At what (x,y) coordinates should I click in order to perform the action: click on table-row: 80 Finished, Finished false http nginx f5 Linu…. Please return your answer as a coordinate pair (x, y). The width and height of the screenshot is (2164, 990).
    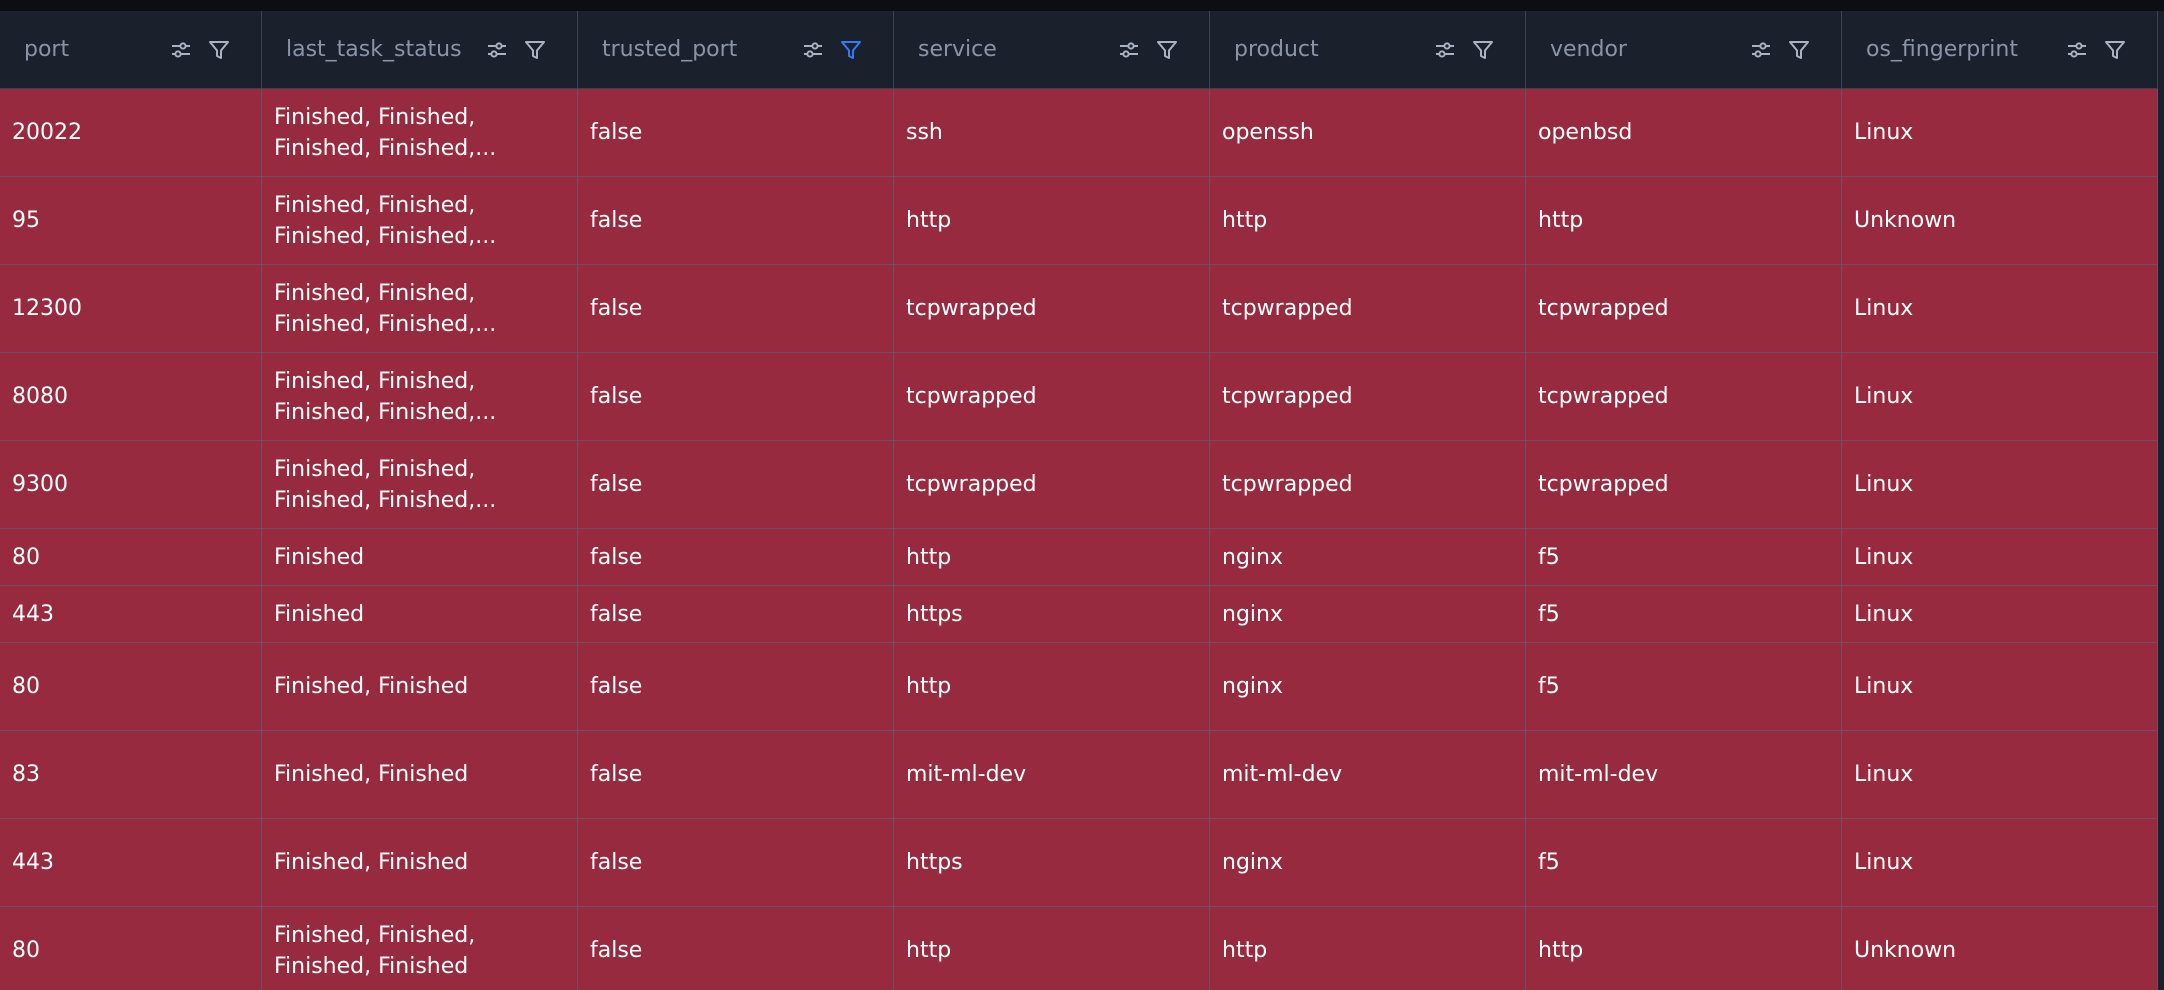
    Looking at the image, I should click on (1082, 687).